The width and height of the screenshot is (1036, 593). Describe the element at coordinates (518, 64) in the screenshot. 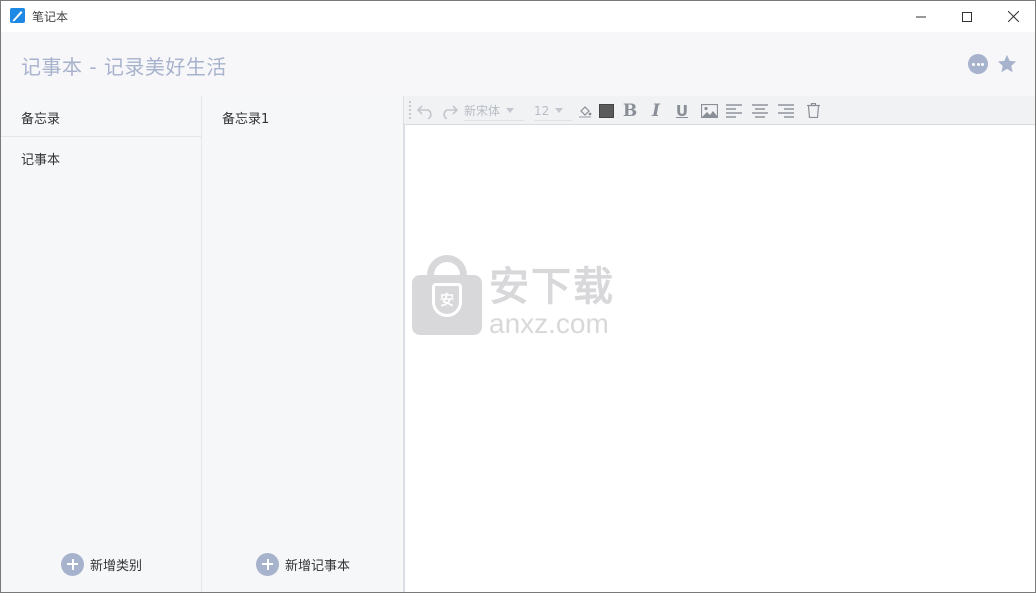

I see `app-header: 记事本 - 记录美好生活` at that location.